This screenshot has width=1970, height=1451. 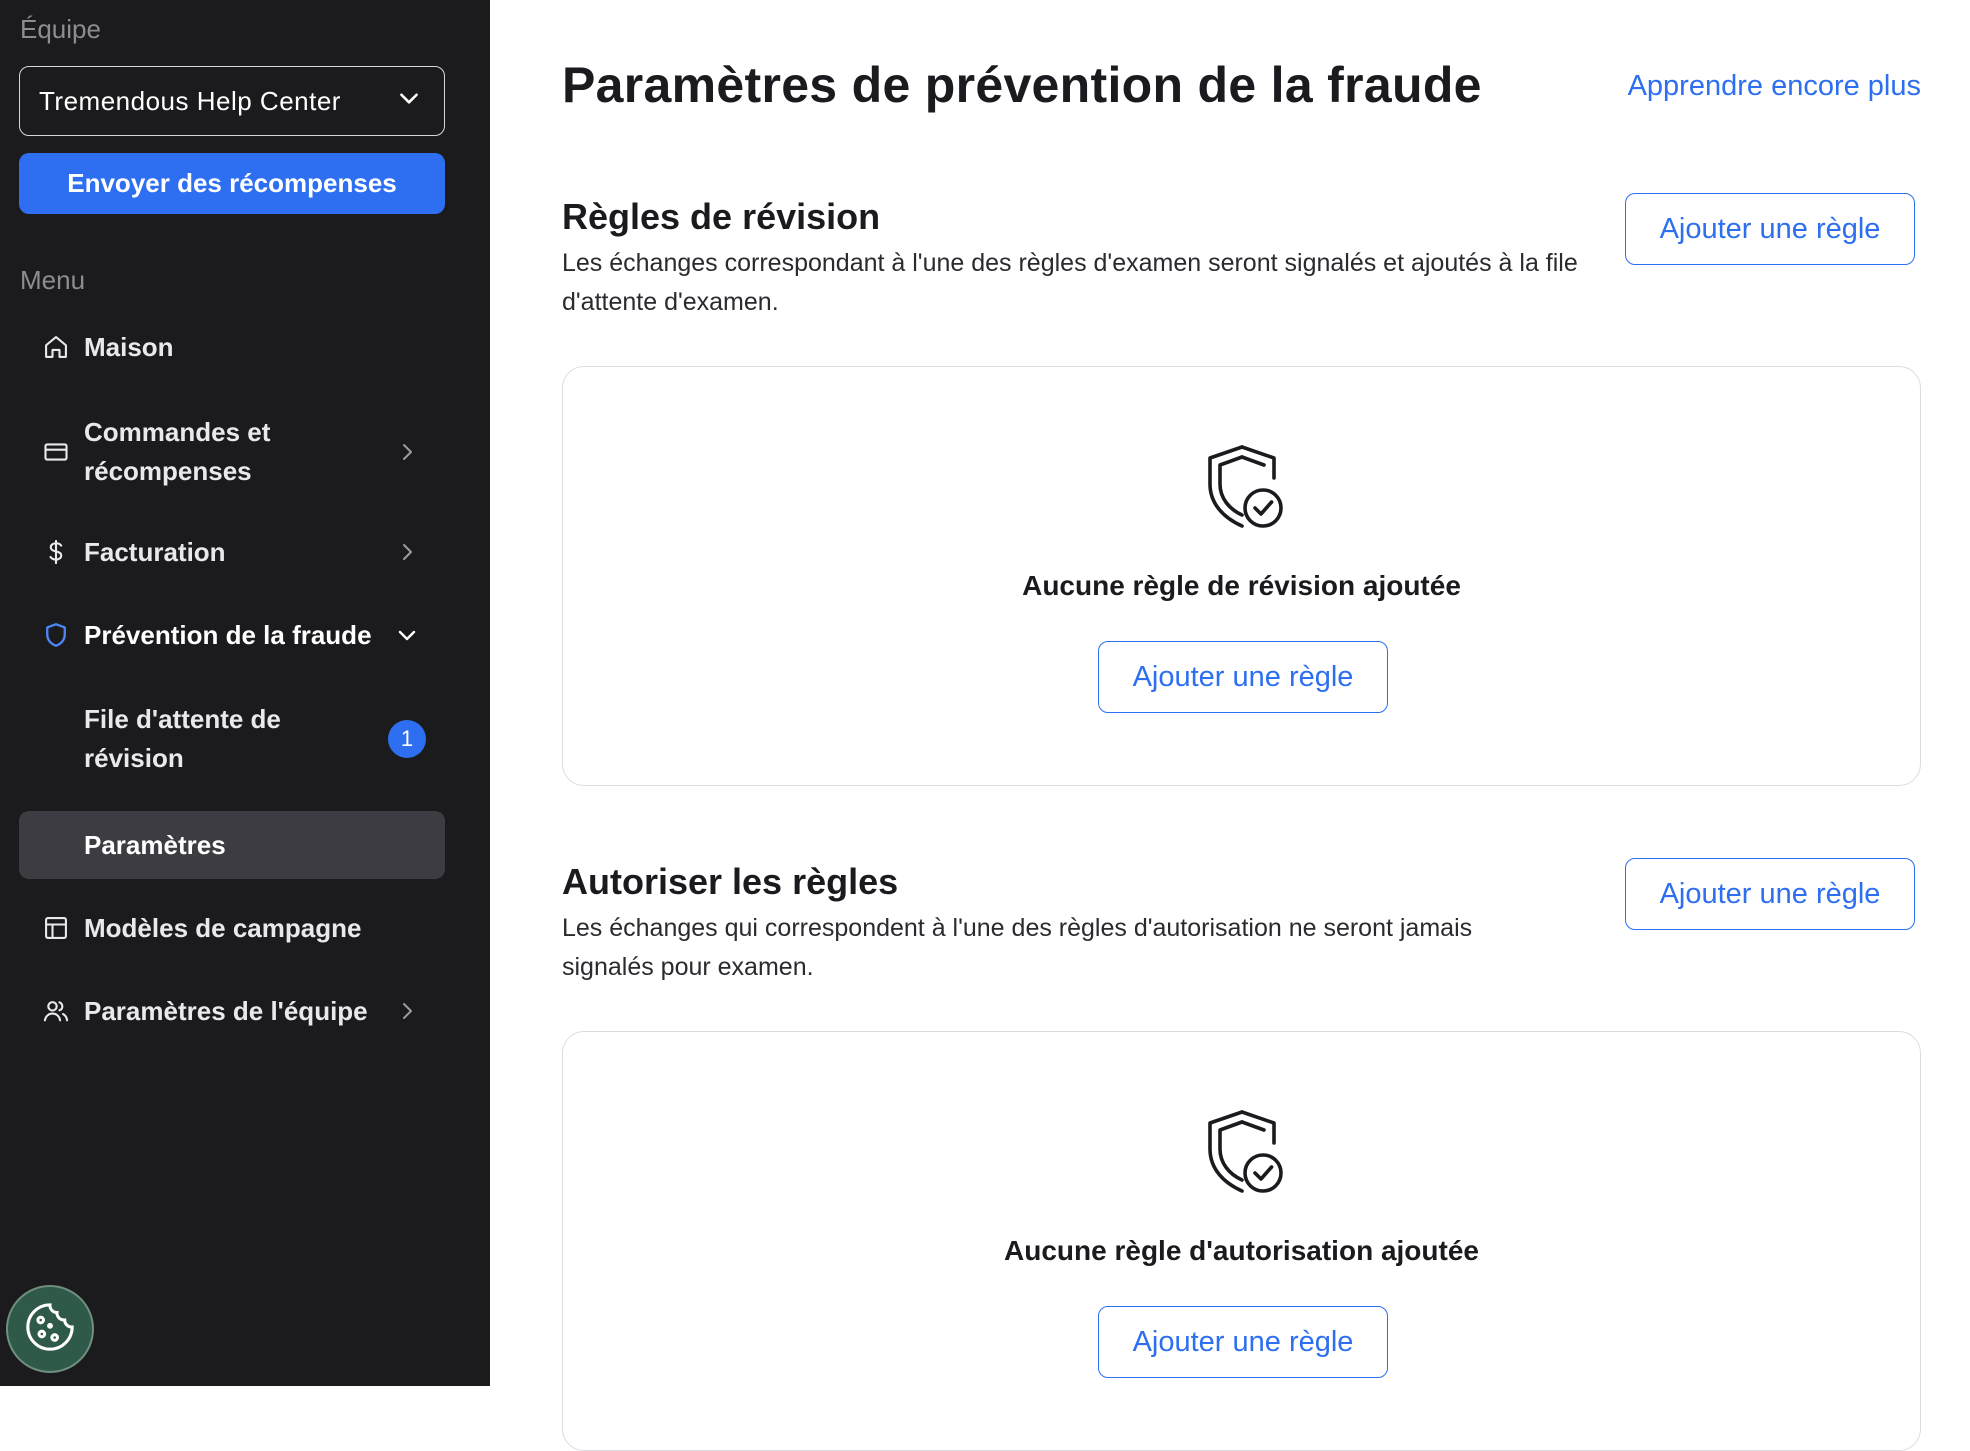 What do you see at coordinates (721, 216) in the screenshot?
I see `review-rules-title: Règles de révision` at bounding box center [721, 216].